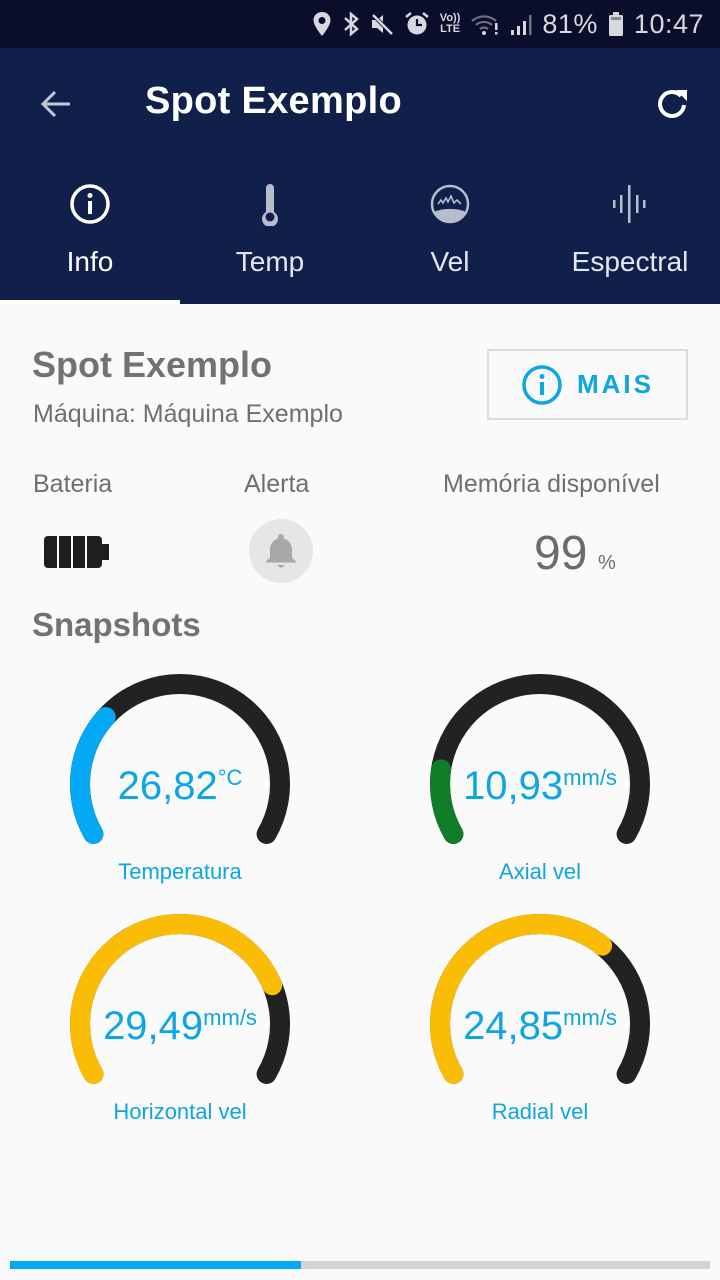 This screenshot has height=1280, width=720. Describe the element at coordinates (540, 1111) in the screenshot. I see `gauge-label: Radial vel` at that location.